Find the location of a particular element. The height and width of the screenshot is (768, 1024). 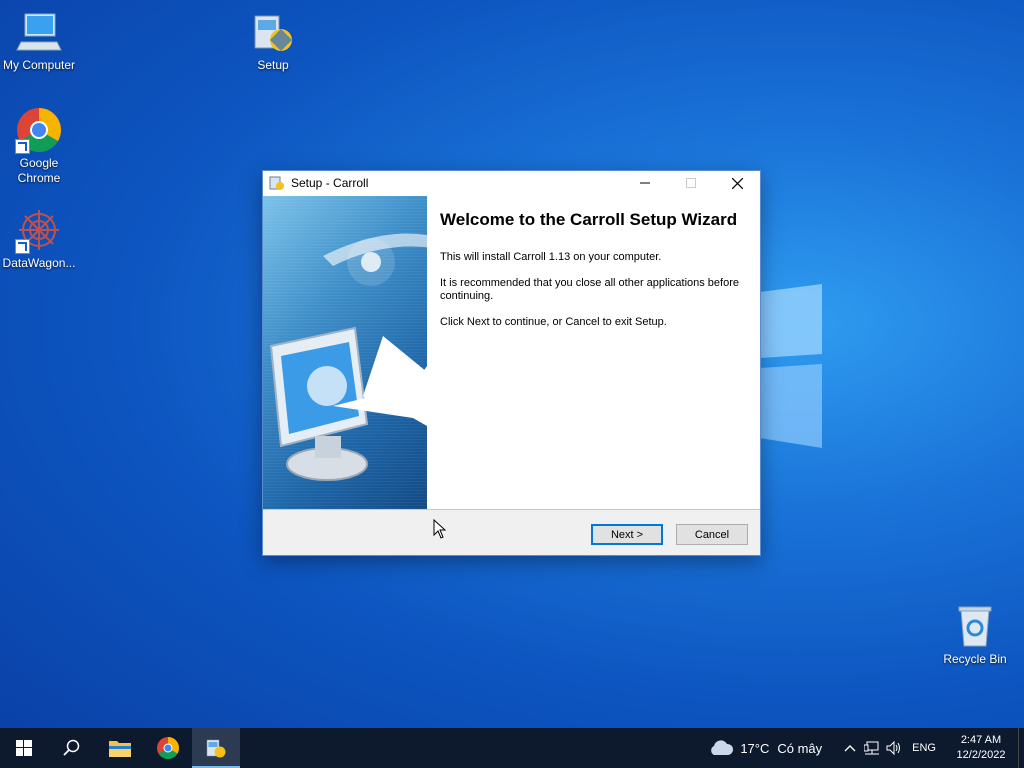

desktop-icon-label-line2: Chrome is located at coordinates (39, 178).